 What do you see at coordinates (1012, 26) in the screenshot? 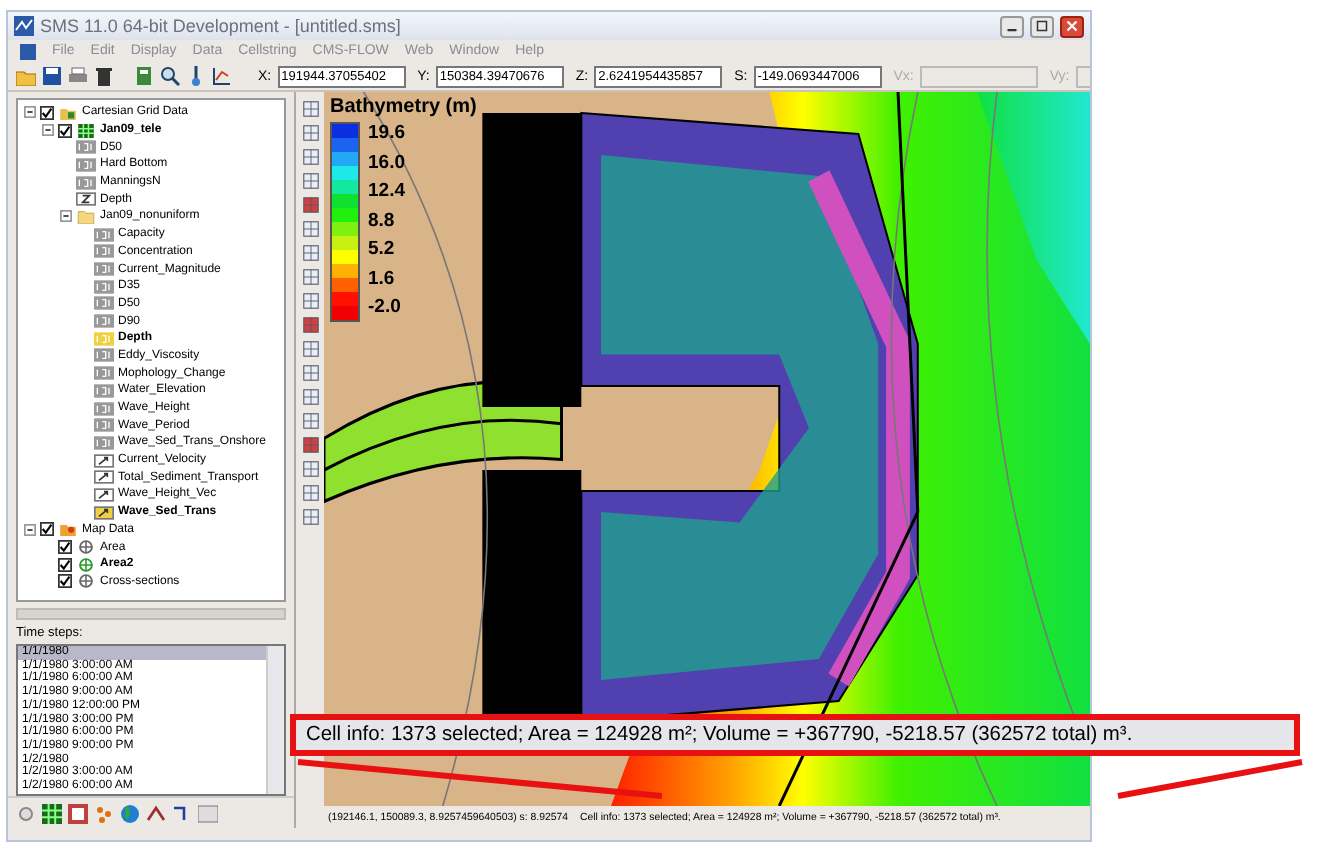
I see `minimize-button` at bounding box center [1012, 26].